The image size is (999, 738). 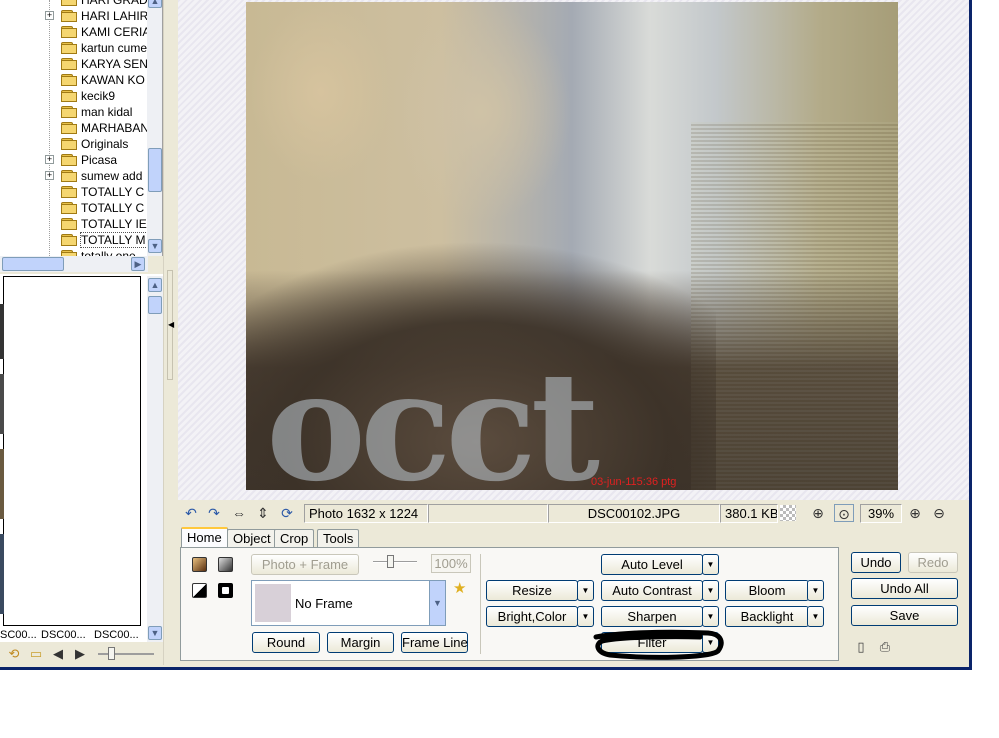 I want to click on chevron-down-icon: ▼, so click(x=437, y=603).